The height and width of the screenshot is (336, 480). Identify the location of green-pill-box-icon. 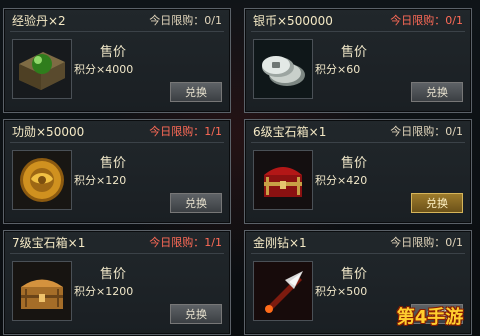
(42, 69).